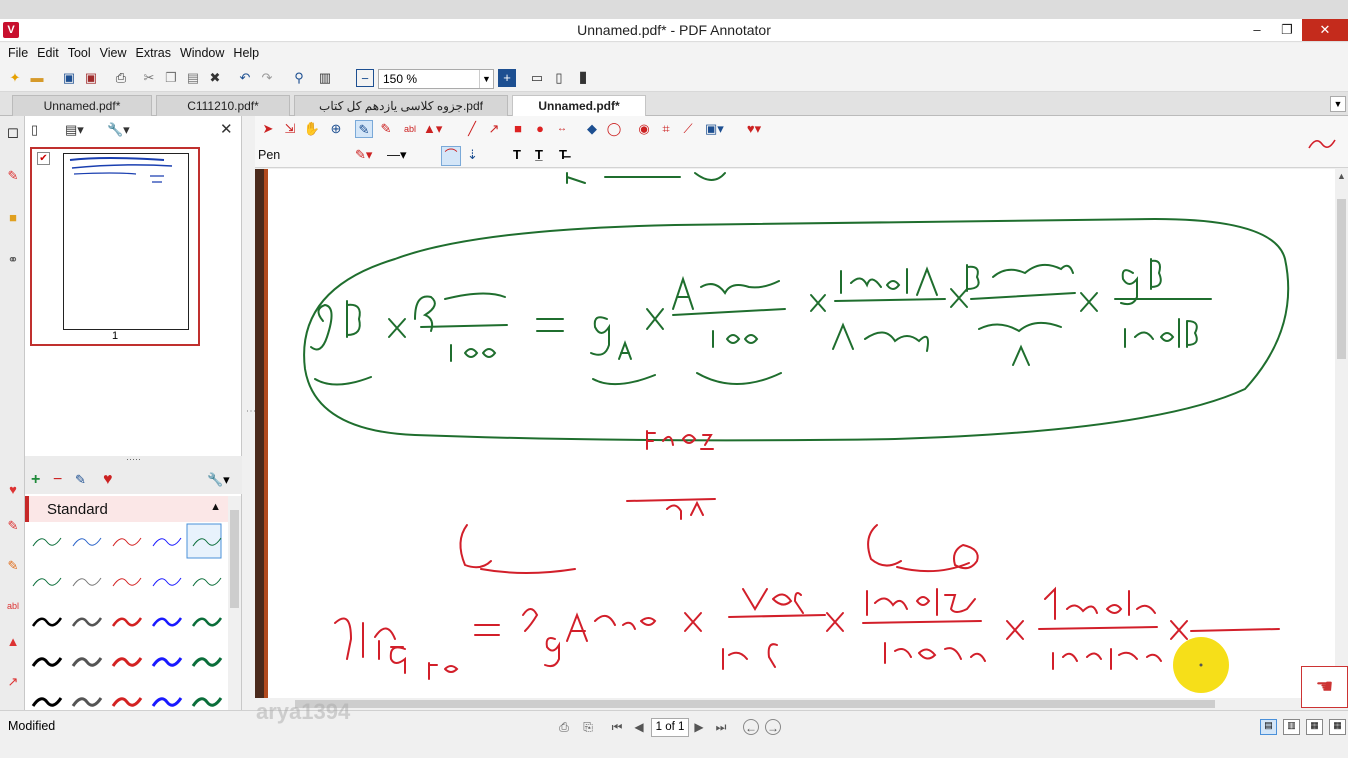 Image resolution: width=1348 pixels, height=758 pixels. I want to click on continuous-view-icon: ▥, so click(1291, 727).